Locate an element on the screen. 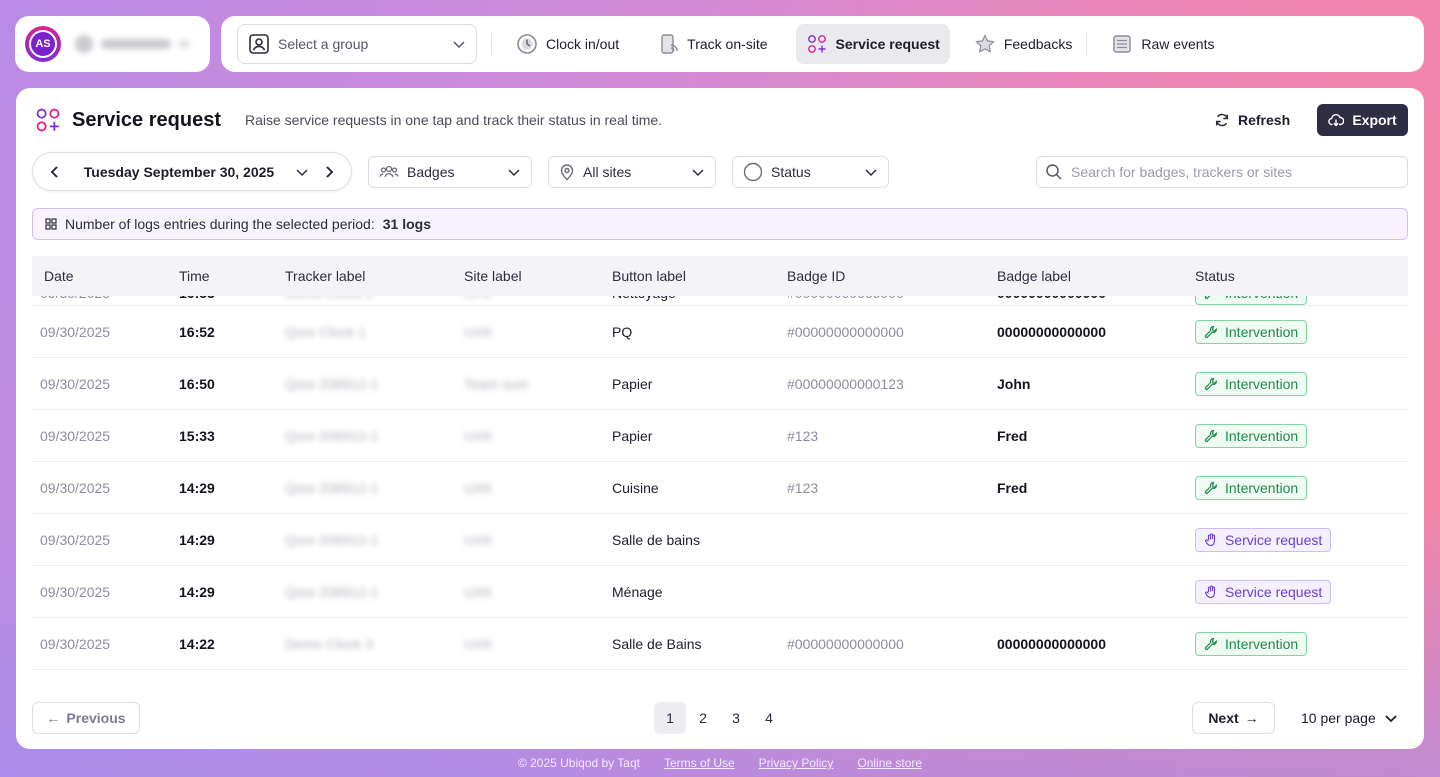  map-pin-icon is located at coordinates (567, 172).